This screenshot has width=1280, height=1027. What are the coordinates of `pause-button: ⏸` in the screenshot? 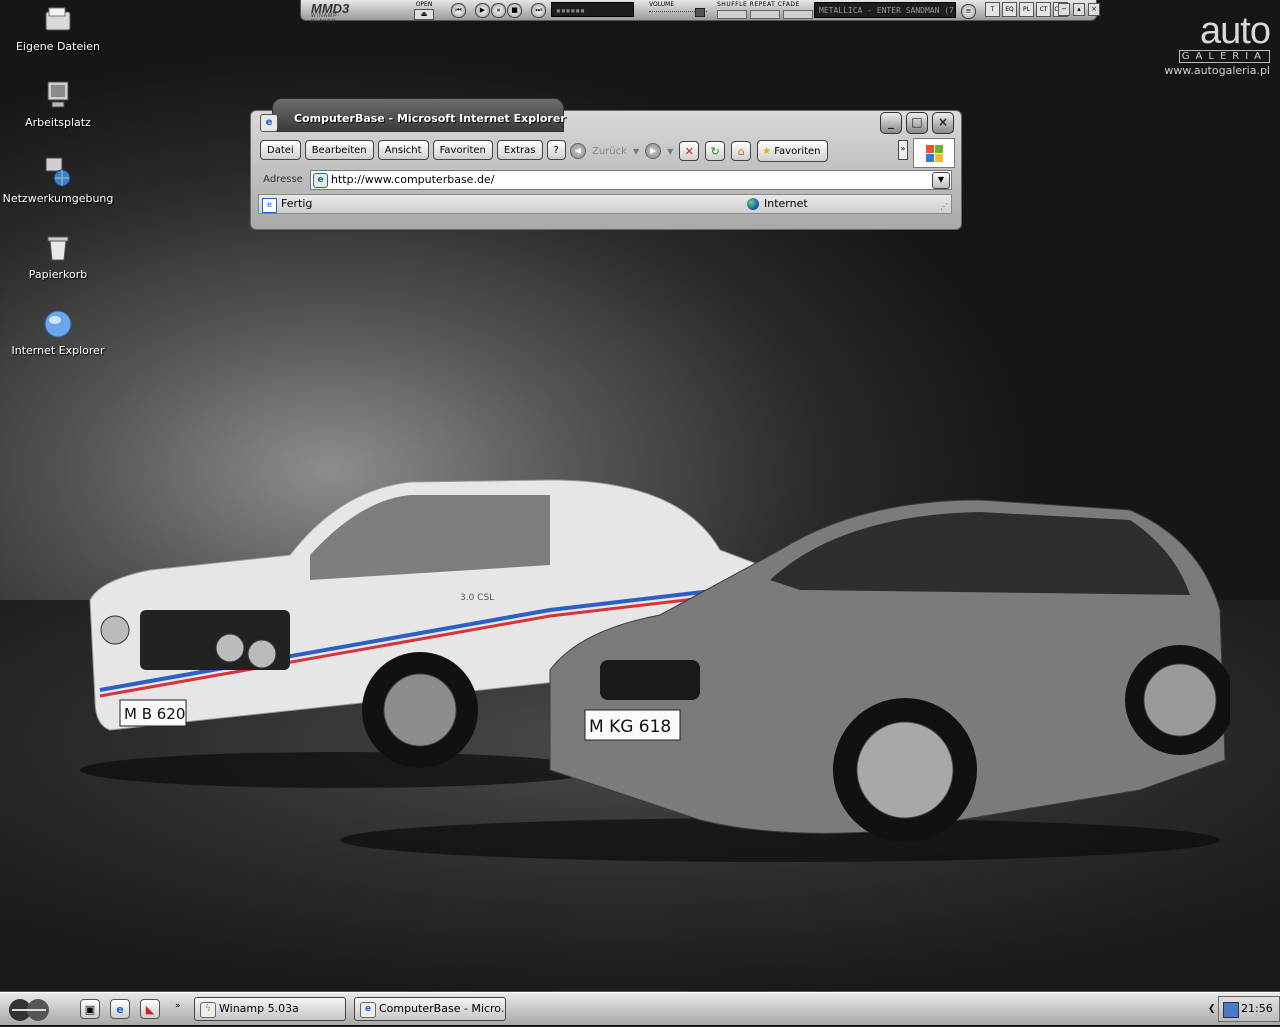 It's located at (498, 10).